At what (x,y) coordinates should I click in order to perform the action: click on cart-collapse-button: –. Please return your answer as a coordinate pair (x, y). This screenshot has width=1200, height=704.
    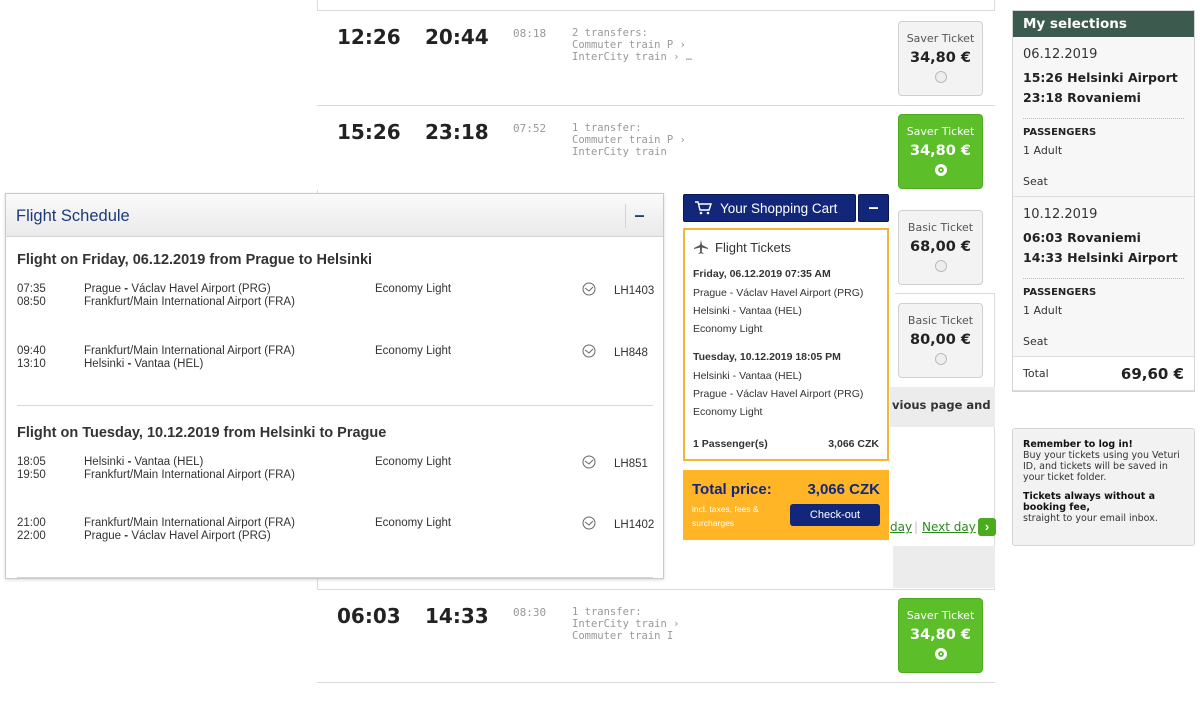
    Looking at the image, I should click on (873, 208).